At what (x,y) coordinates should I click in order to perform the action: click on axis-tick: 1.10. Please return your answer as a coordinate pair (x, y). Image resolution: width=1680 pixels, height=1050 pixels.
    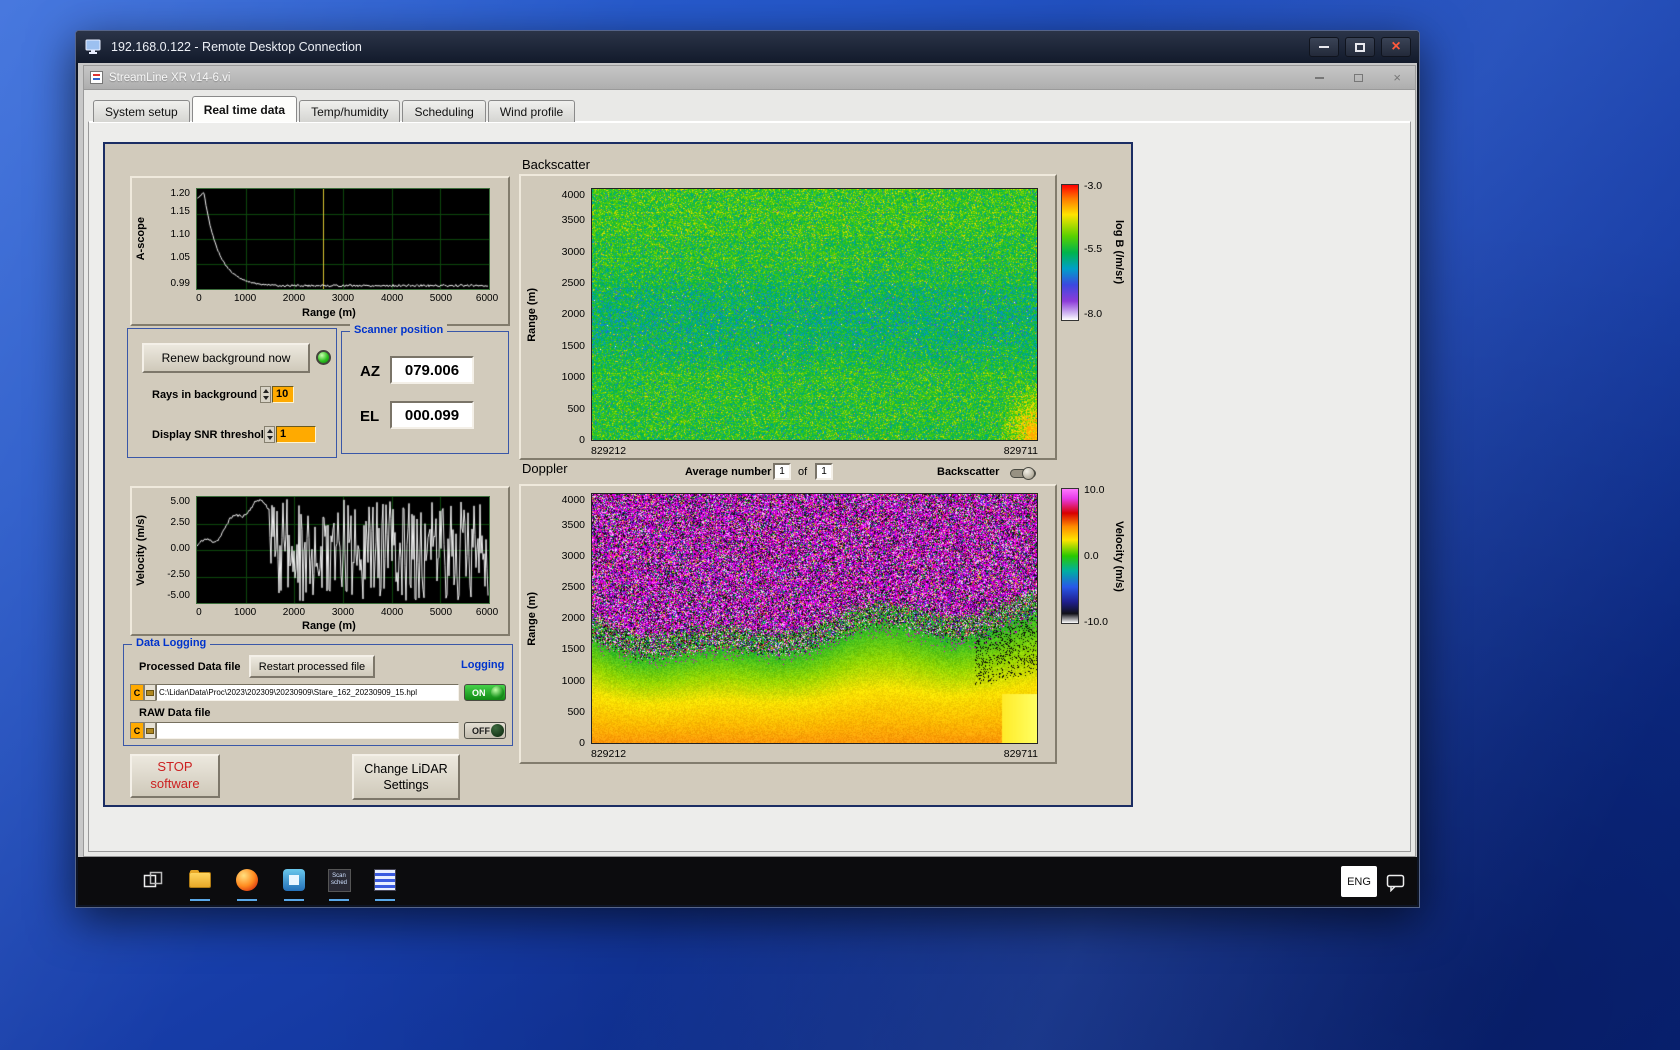
    Looking at the image, I should click on (180, 234).